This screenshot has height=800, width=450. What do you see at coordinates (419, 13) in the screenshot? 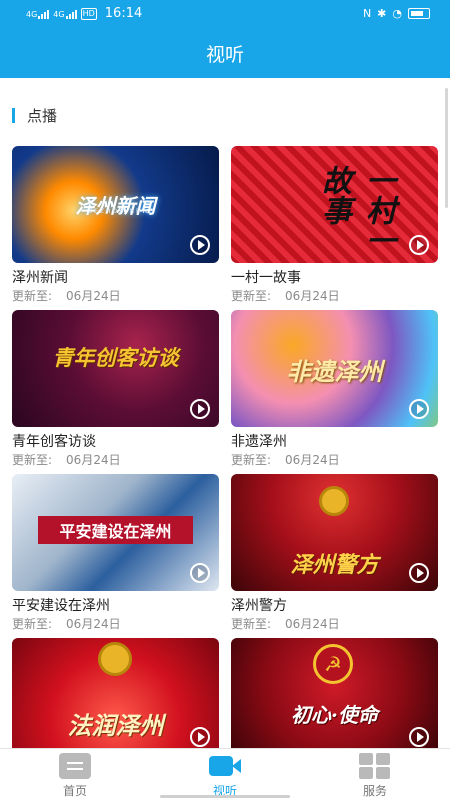
I see `battery-icon` at bounding box center [419, 13].